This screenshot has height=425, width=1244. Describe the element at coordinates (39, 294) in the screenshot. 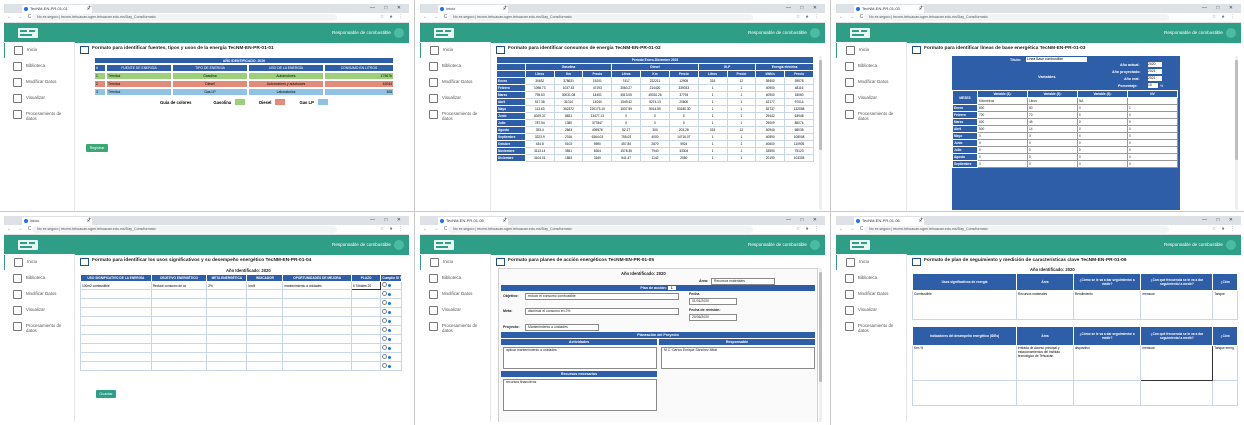

I see `sidebar-item-modificar: Modificar Datos` at that location.